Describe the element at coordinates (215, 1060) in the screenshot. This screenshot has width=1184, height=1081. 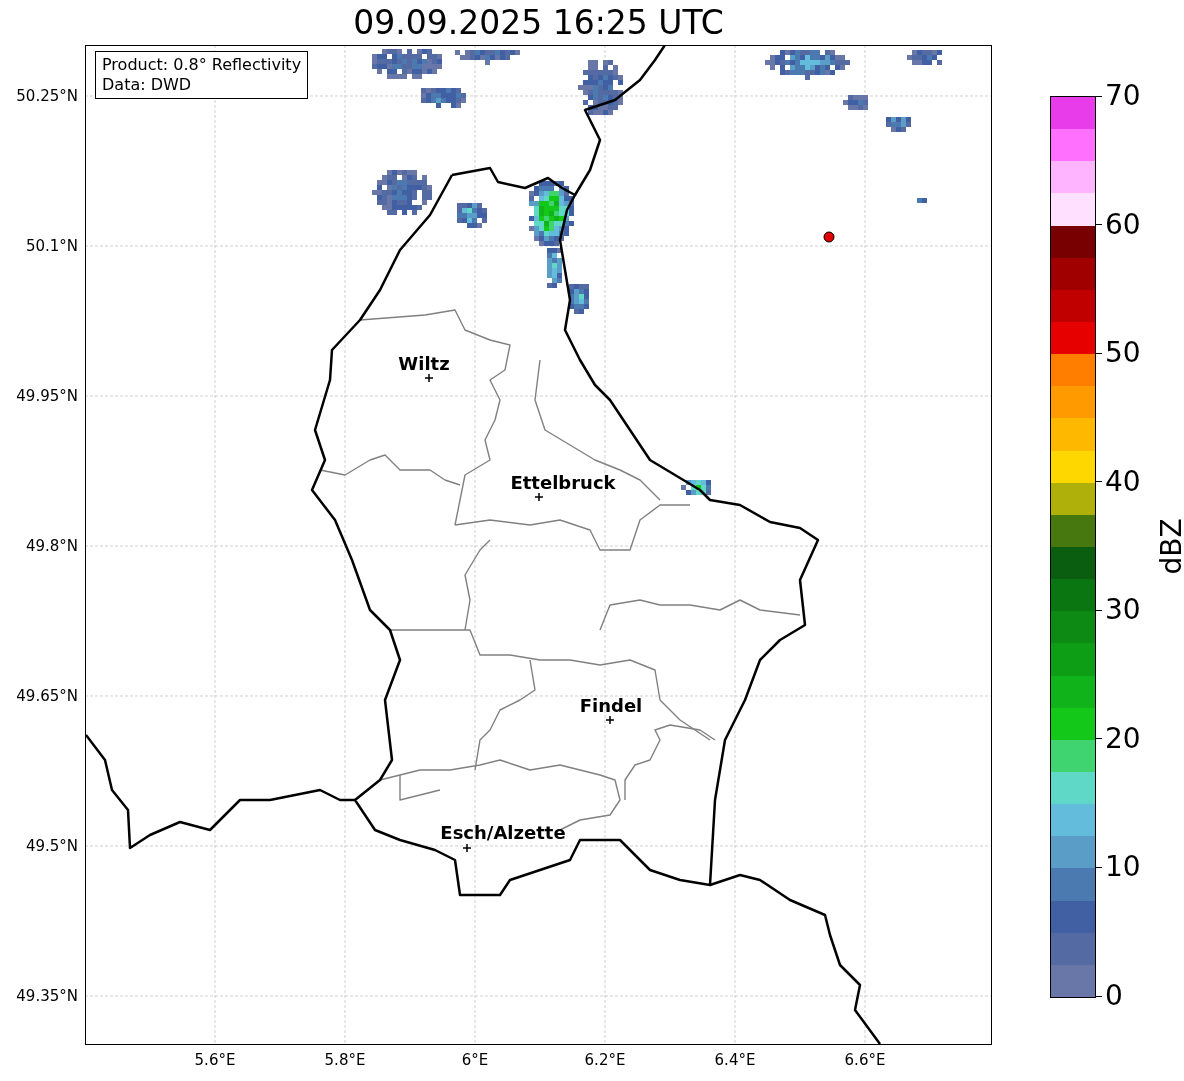
I see `axis-tick-label: 5.6°E` at that location.